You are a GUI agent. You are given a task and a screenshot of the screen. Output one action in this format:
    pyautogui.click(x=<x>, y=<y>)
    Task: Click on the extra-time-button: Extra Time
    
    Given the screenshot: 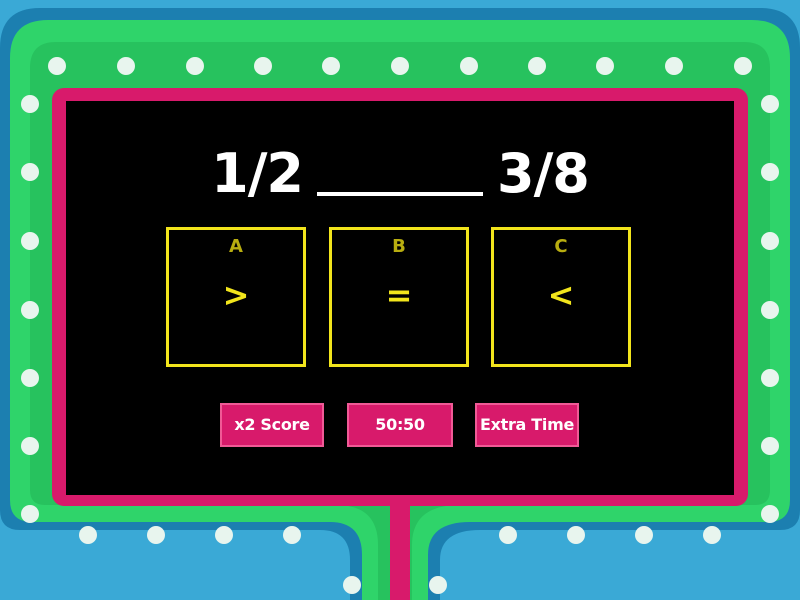 What is the action you would take?
    pyautogui.click(x=527, y=425)
    